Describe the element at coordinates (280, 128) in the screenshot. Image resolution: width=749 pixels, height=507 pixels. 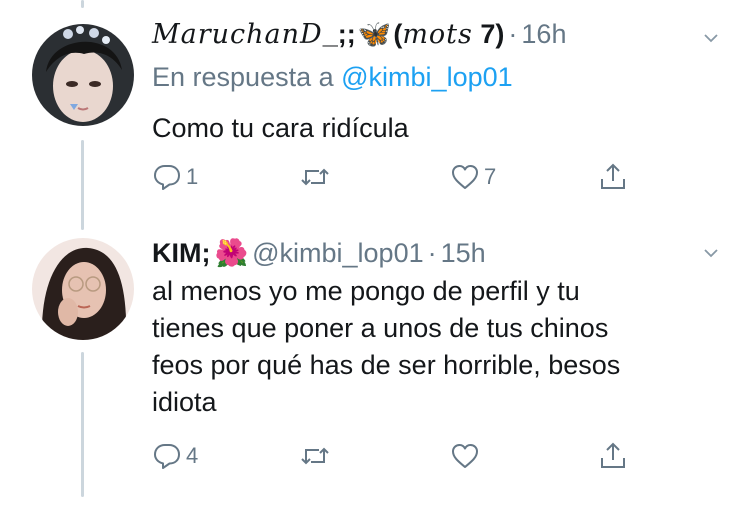
I see `tweet-1-text: Como tu cara ridícula` at that location.